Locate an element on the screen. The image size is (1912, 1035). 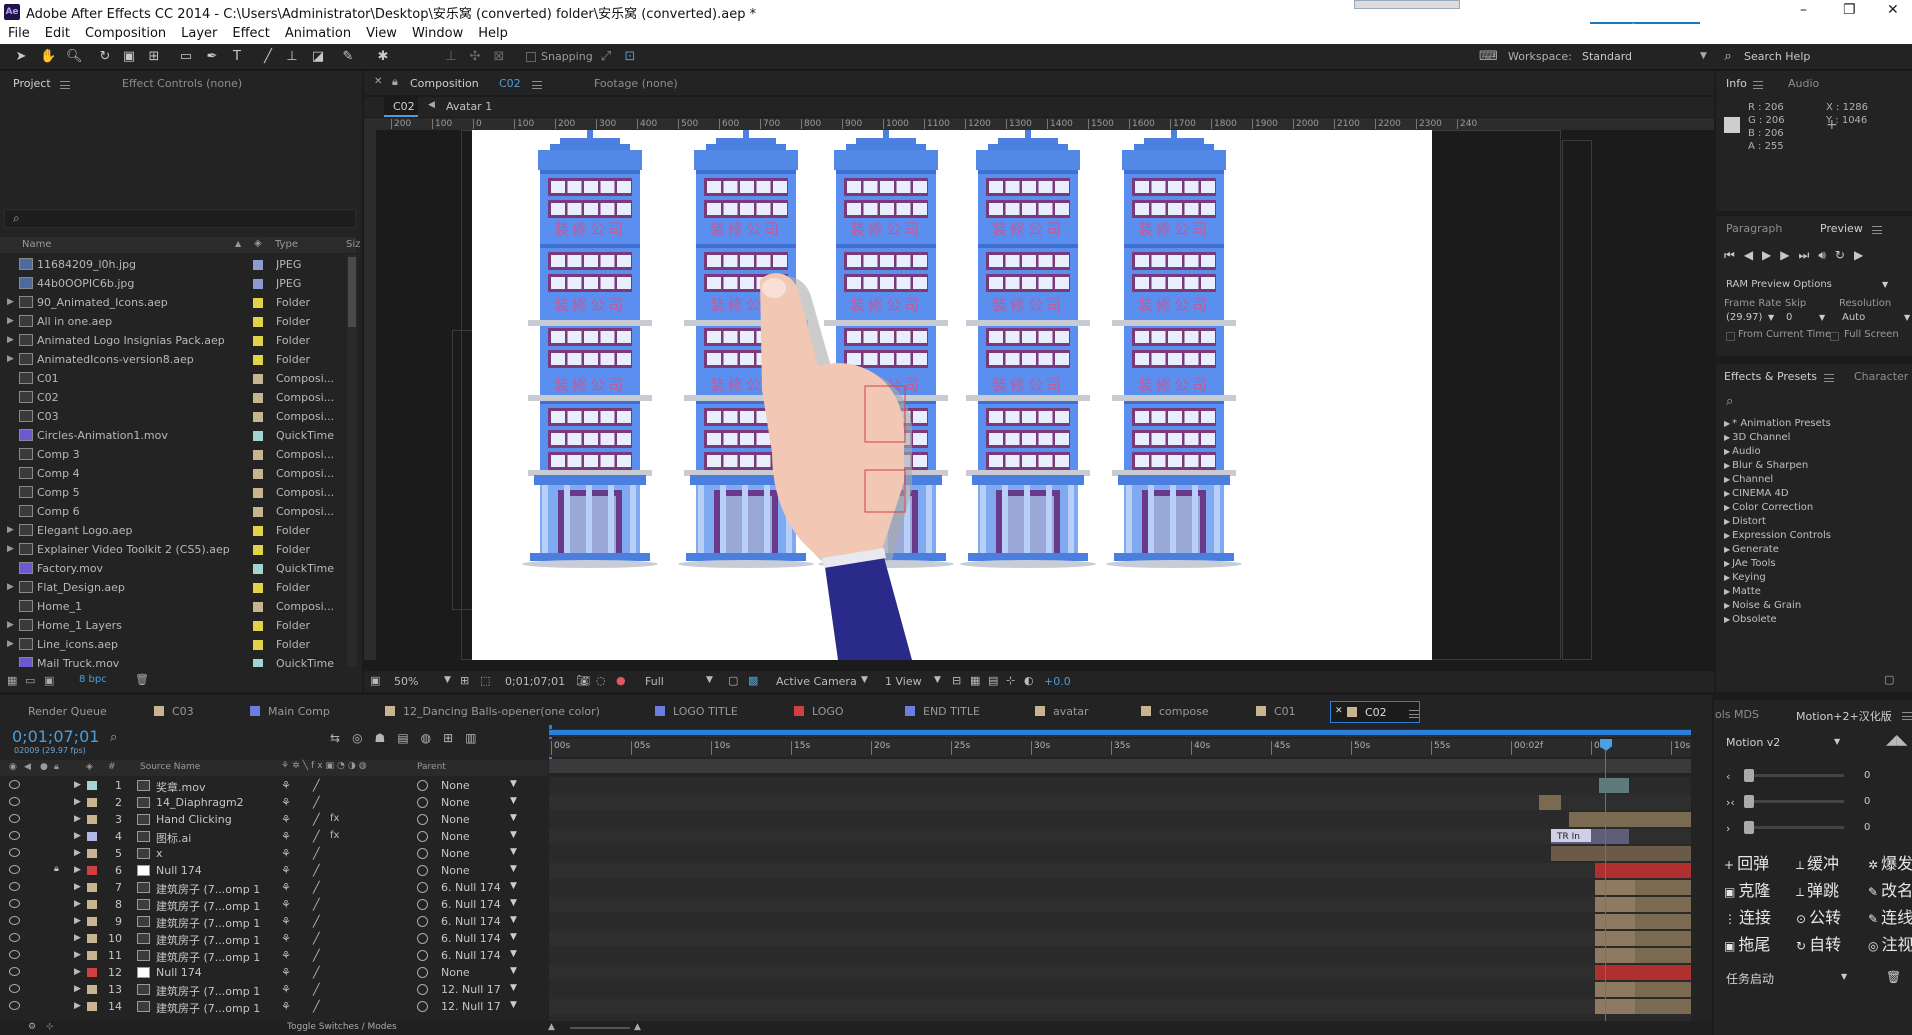
effect-category: ▶ * Animation Presets is located at coordinates (1777, 423).